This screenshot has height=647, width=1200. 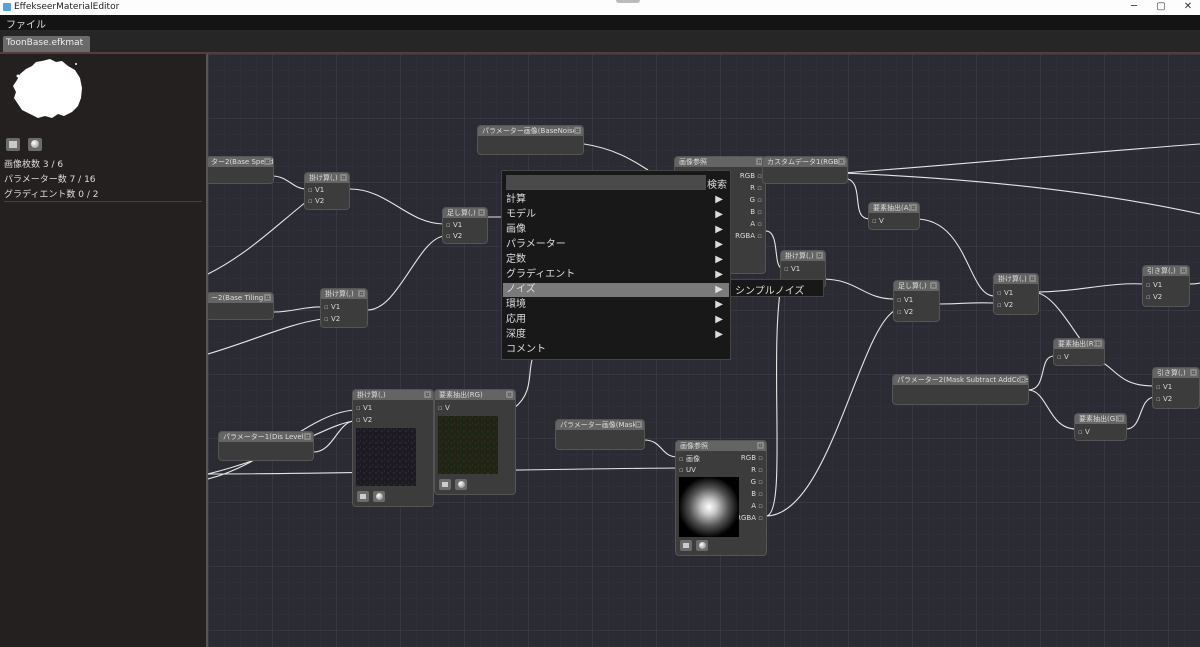 I want to click on node-param-mask: パラメーター画像(Mask) ▫, so click(x=600, y=434).